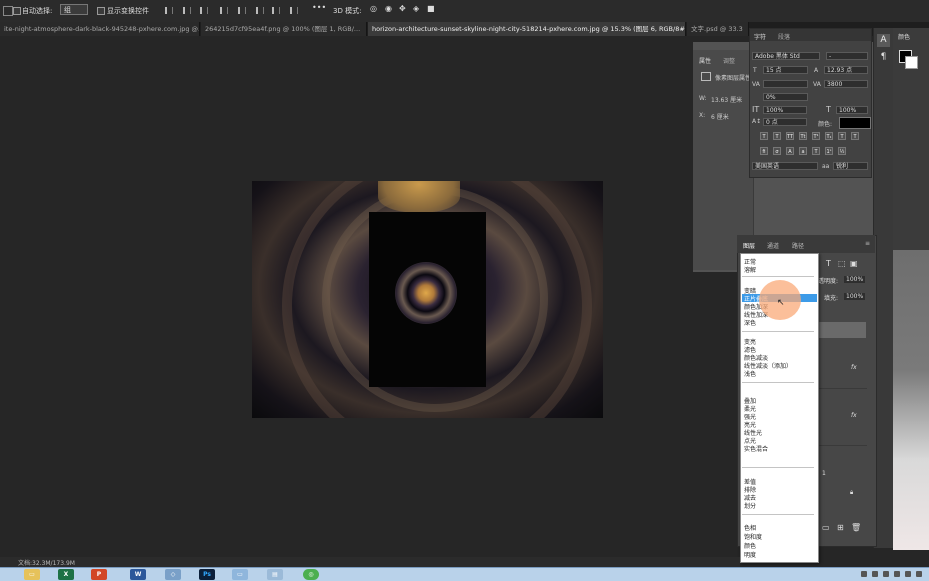 The width and height of the screenshot is (929, 581). Describe the element at coordinates (99, 574) in the screenshot. I see `powerpoint-taskbar-icon: P` at that location.